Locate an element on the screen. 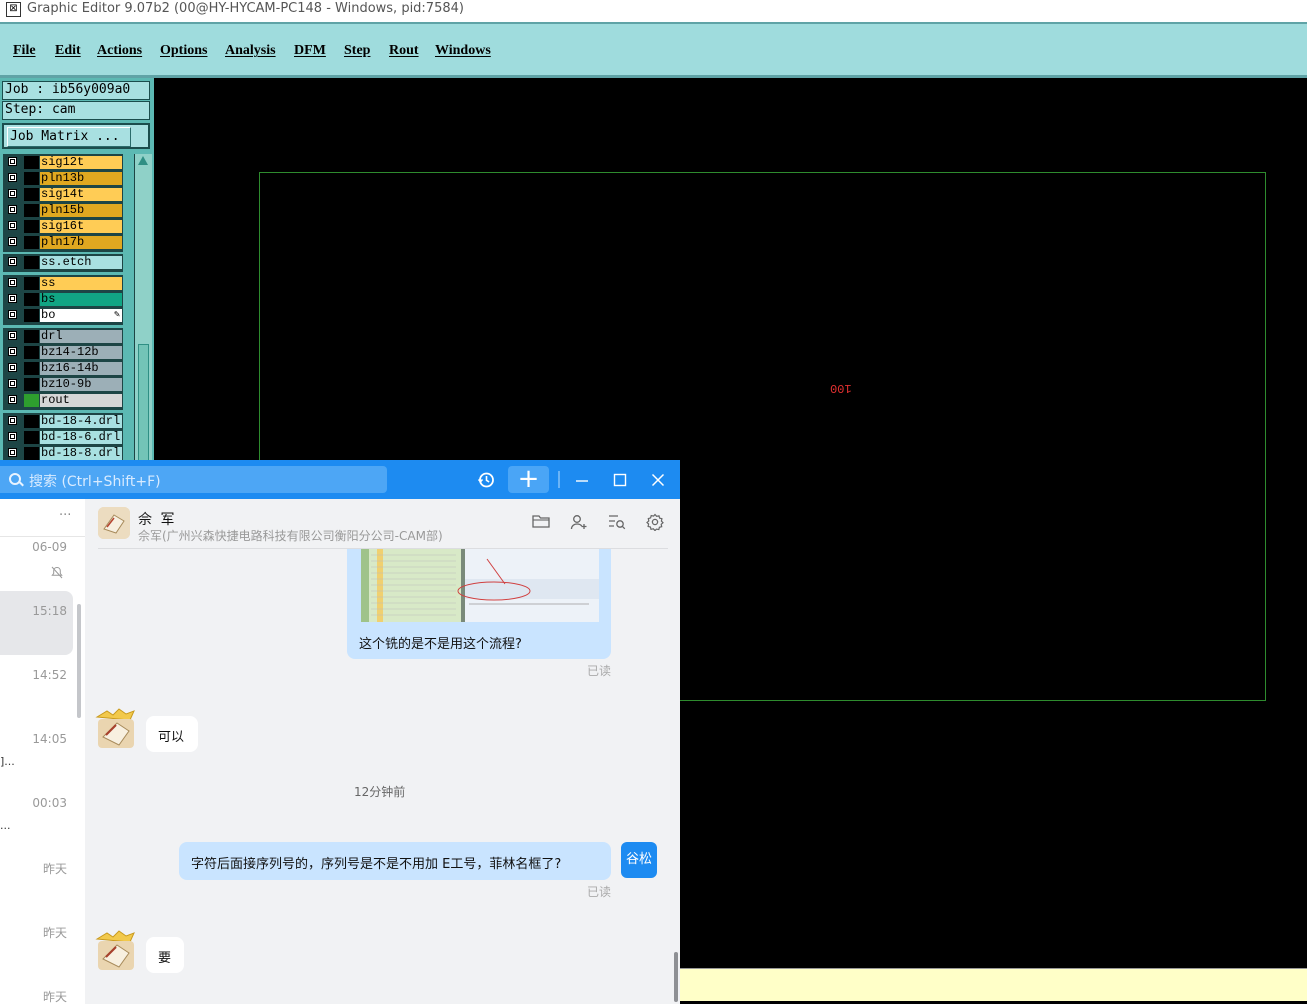  search-input: 搜索 (Ctrl+Shift+F) is located at coordinates (193, 479).